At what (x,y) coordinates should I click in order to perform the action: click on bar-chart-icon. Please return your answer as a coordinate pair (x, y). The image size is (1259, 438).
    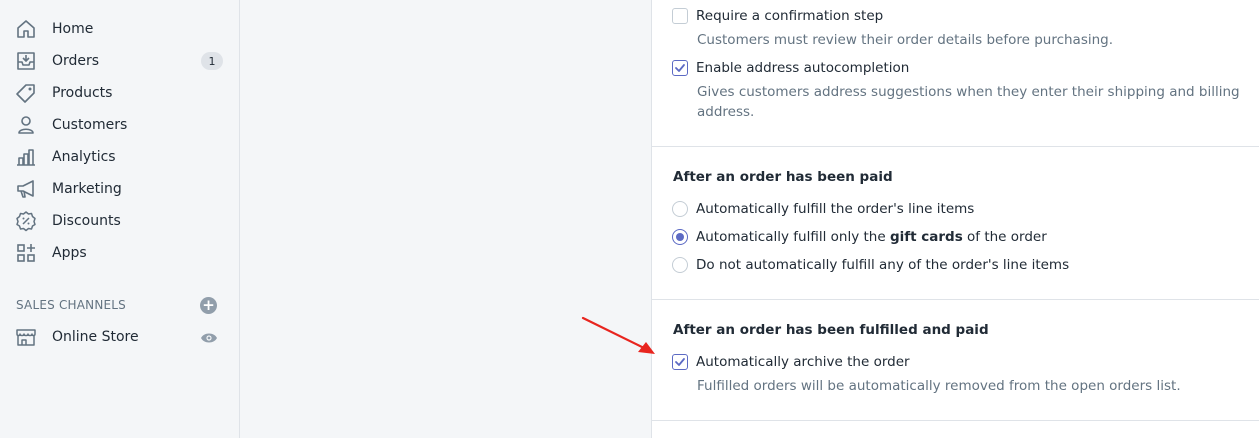
    Looking at the image, I should click on (26, 157).